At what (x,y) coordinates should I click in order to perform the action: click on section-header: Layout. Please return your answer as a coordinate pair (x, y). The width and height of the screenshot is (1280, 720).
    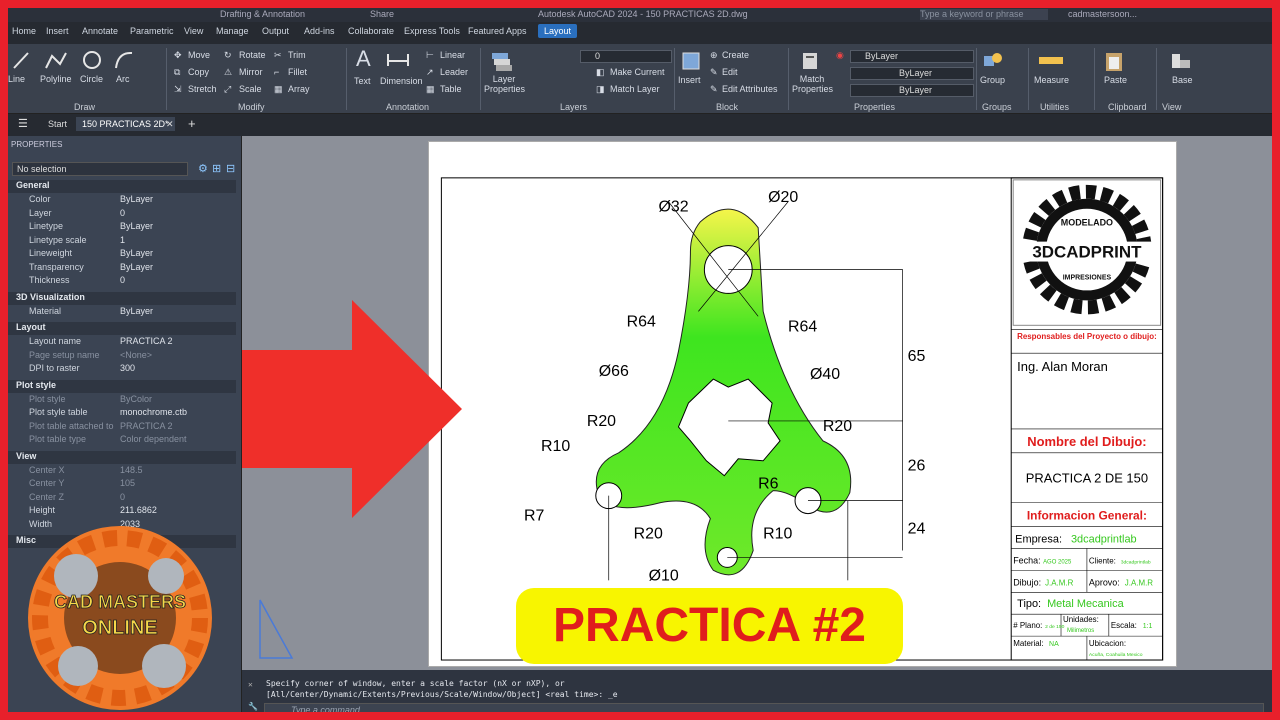
    Looking at the image, I should click on (122, 328).